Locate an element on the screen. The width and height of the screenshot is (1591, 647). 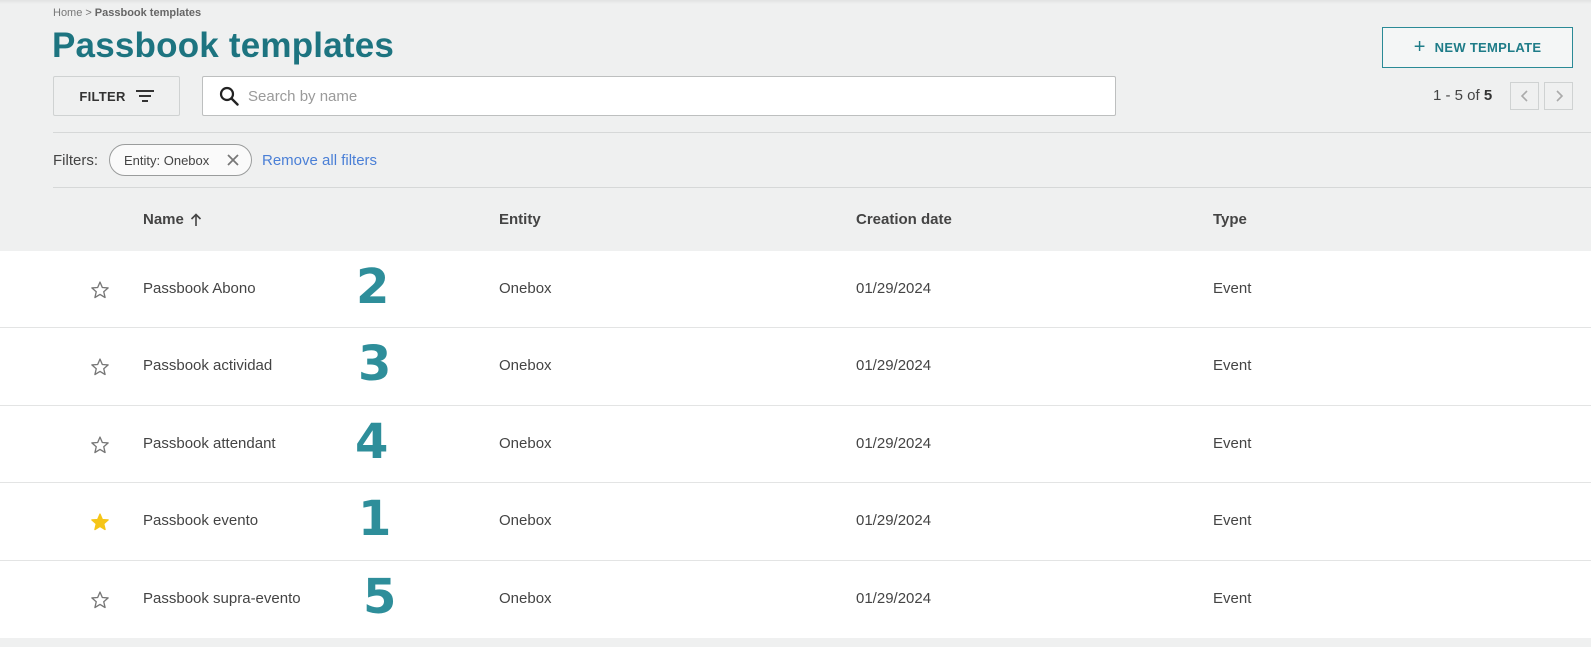
search-box is located at coordinates (659, 96).